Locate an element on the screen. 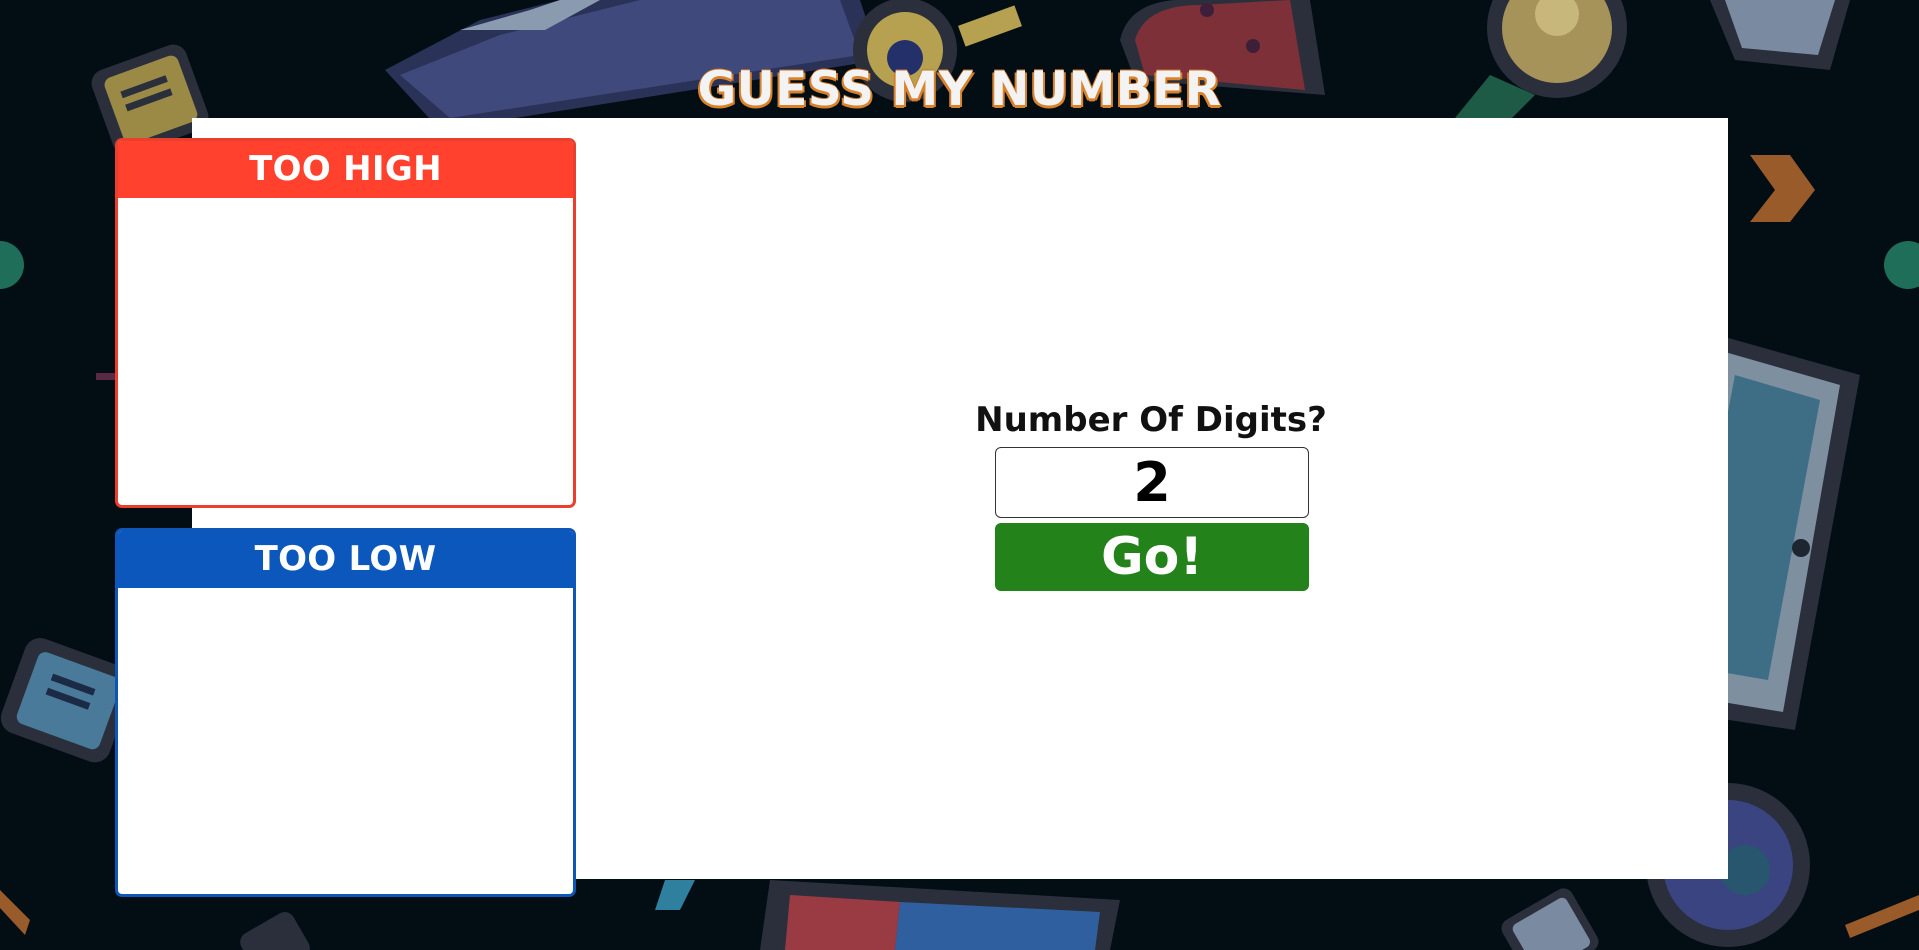 The width and height of the screenshot is (1919, 950). too-low-header: TOO LOW is located at coordinates (345, 559).